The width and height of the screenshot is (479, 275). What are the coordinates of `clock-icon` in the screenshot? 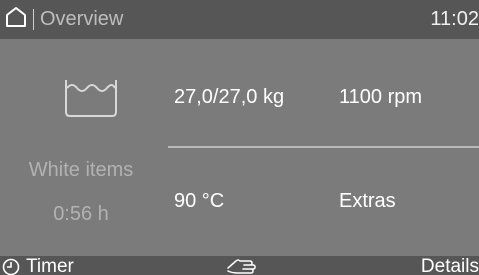 It's located at (11, 266).